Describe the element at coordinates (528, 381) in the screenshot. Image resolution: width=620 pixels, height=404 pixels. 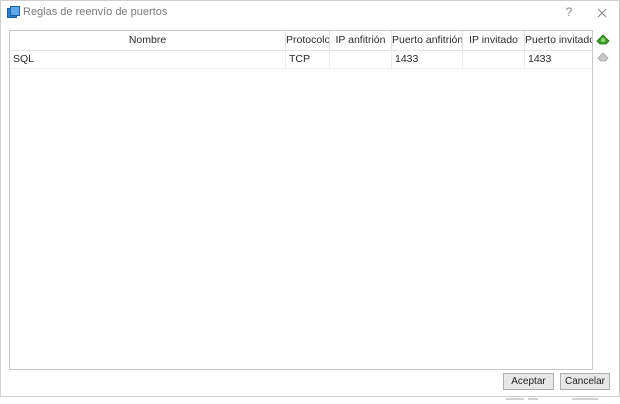
I see `accept-button: Aceptar` at that location.